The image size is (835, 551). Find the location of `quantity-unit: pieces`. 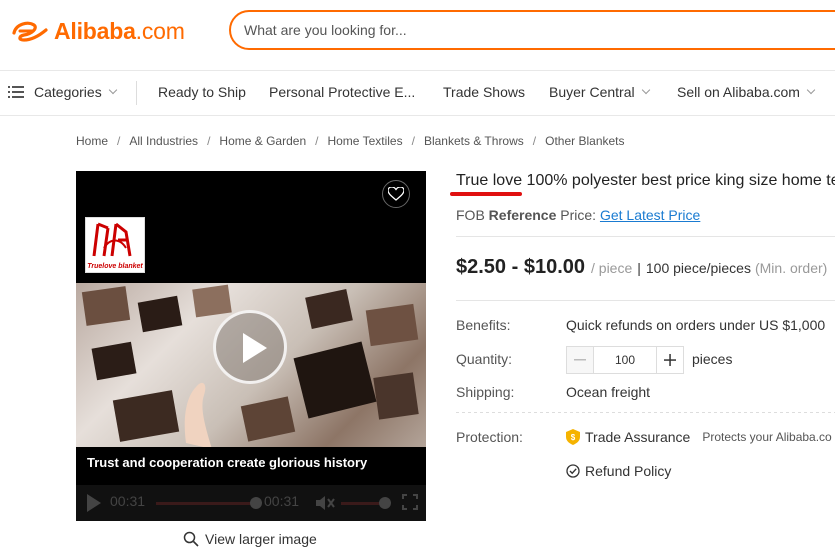

quantity-unit: pieces is located at coordinates (712, 359).